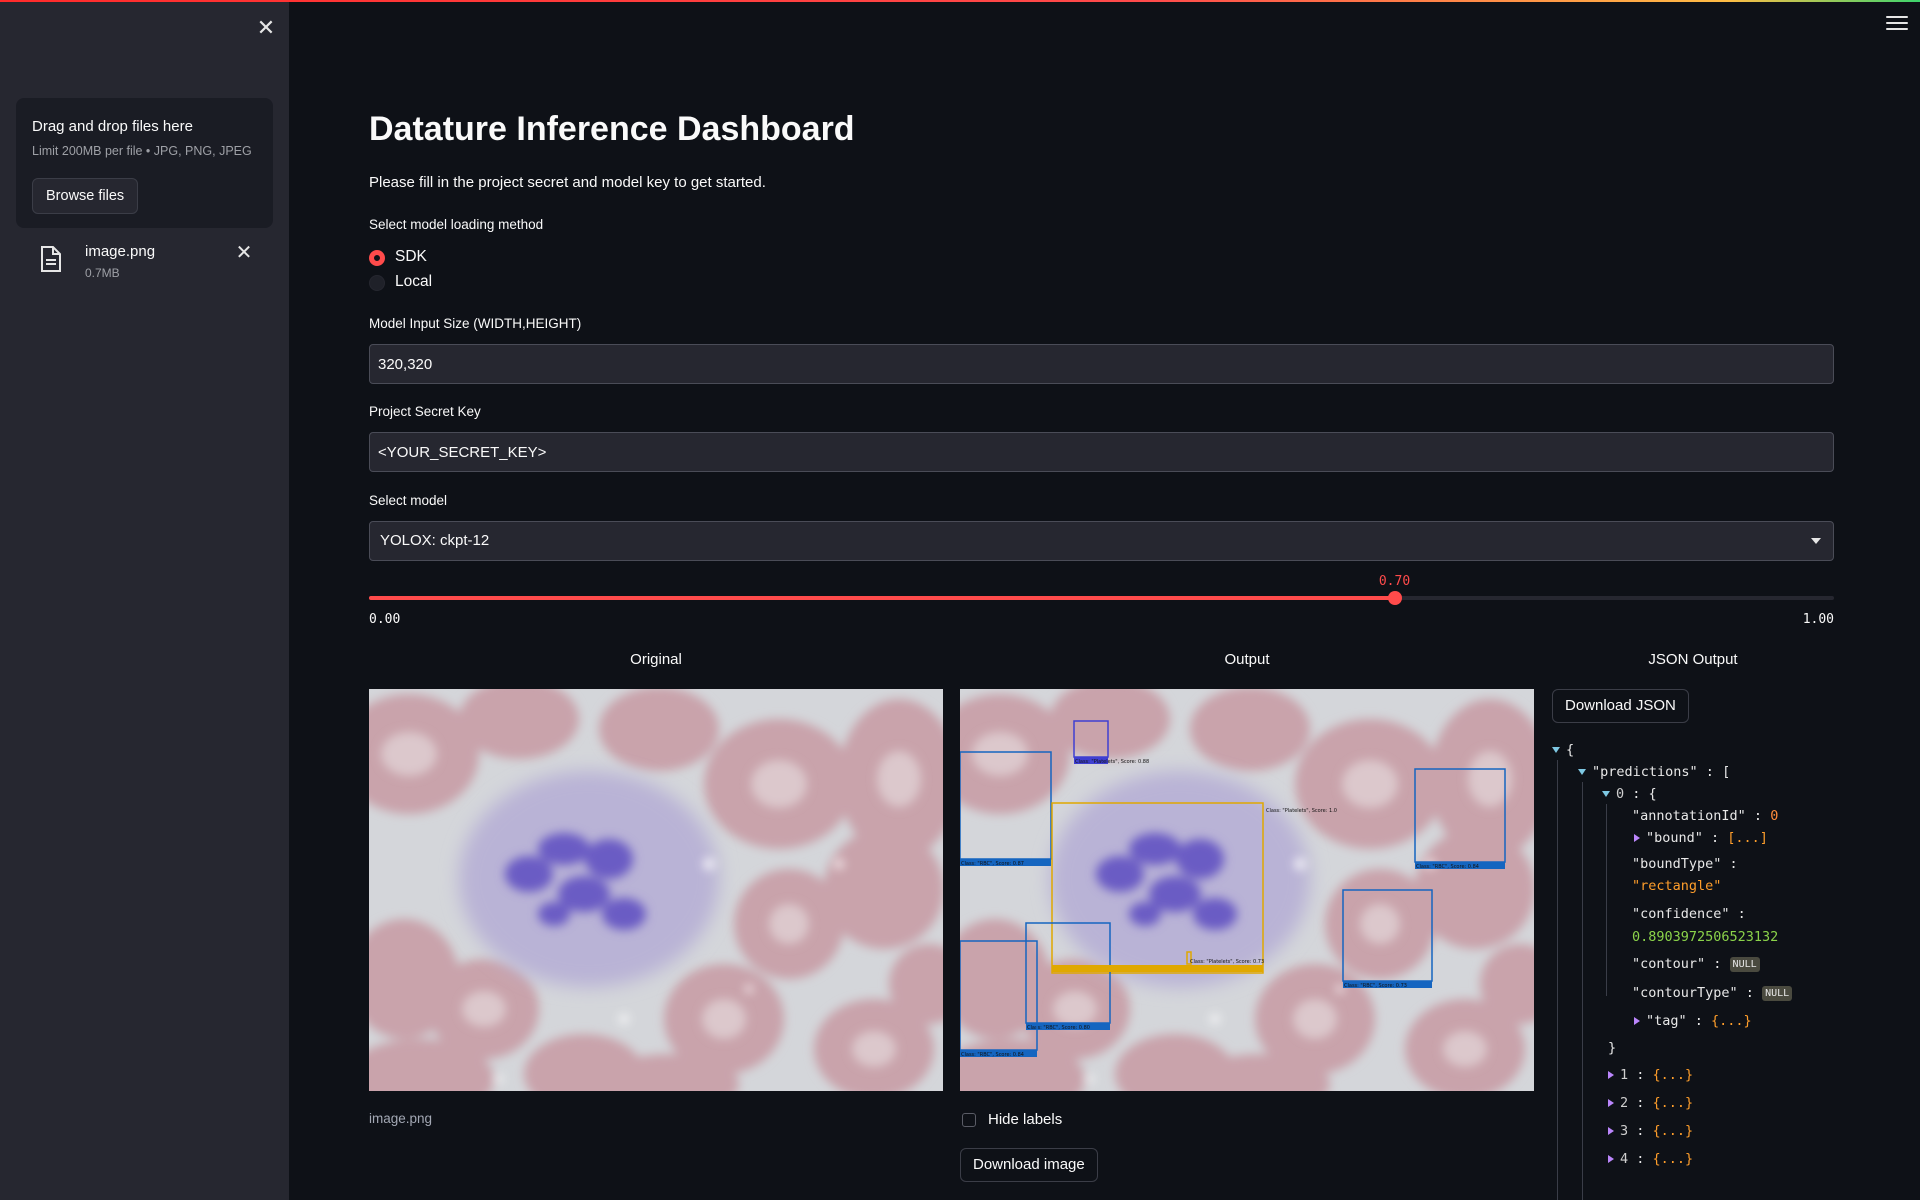  Describe the element at coordinates (1693, 1021) in the screenshot. I see `json-tag: "tag" : {...}` at that location.